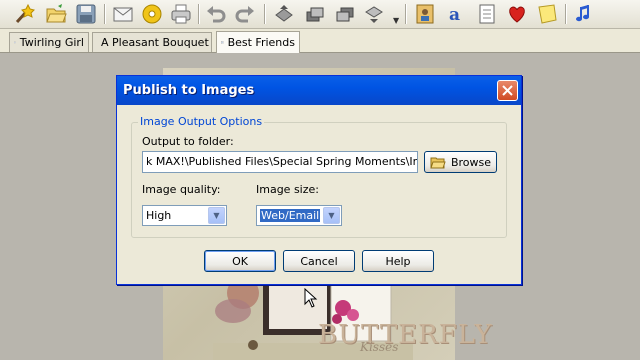  What do you see at coordinates (405, 335) in the screenshot?
I see `decorative-title: BUTTERFLY` at bounding box center [405, 335].